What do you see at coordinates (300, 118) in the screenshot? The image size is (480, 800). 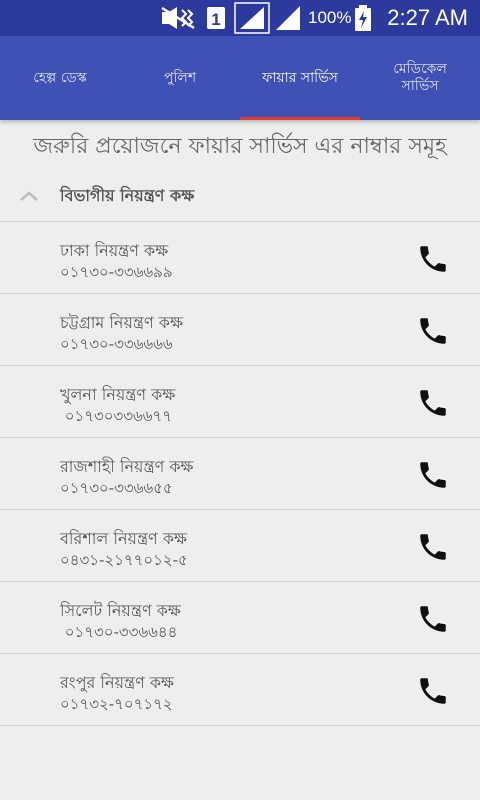 I see `active-tab-indicator` at bounding box center [300, 118].